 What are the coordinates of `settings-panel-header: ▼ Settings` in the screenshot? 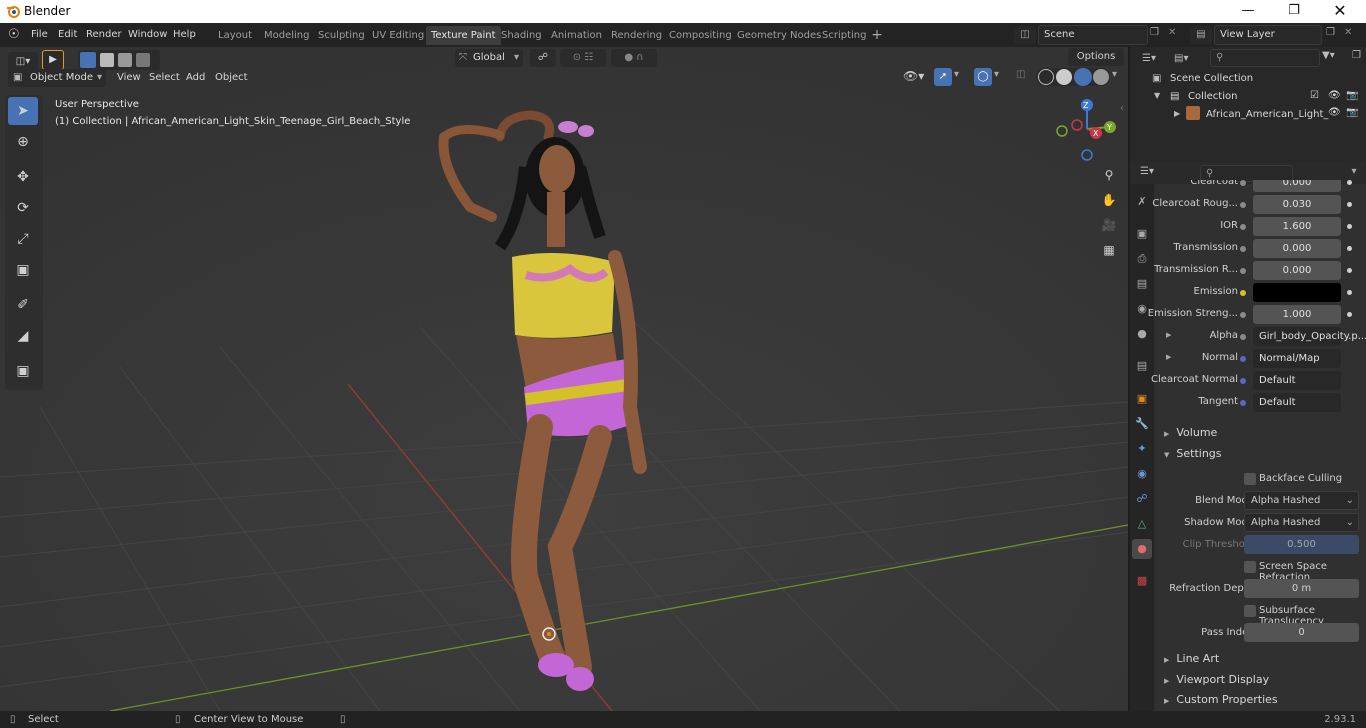 It's located at (1260, 454).